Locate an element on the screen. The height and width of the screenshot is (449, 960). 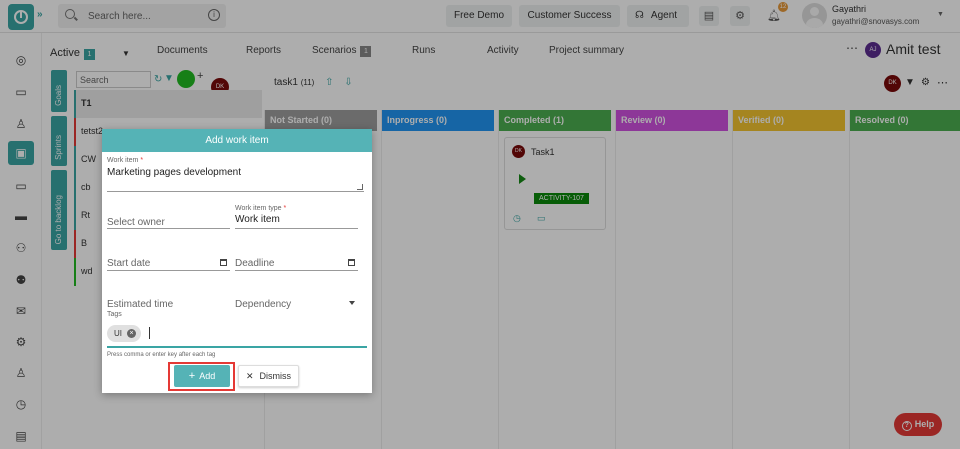
dialog-title: Add work item is located at coordinates (237, 140).